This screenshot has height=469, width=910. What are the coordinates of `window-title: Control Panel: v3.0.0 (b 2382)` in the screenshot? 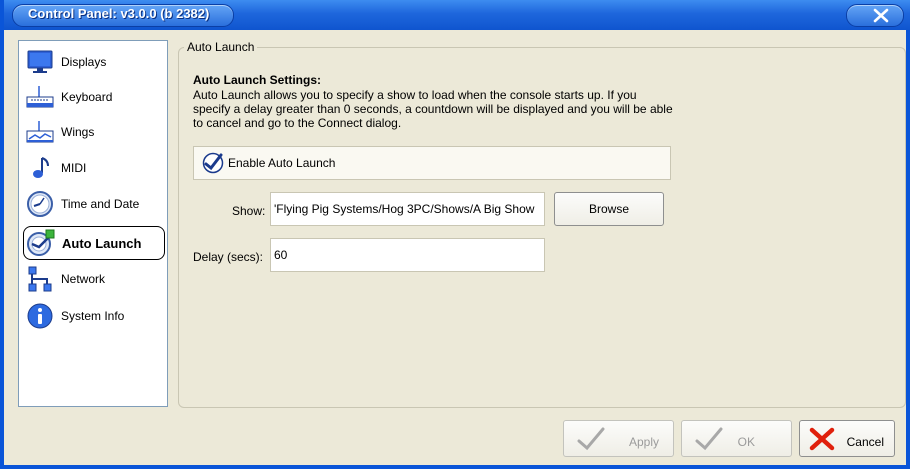 It's located at (119, 13).